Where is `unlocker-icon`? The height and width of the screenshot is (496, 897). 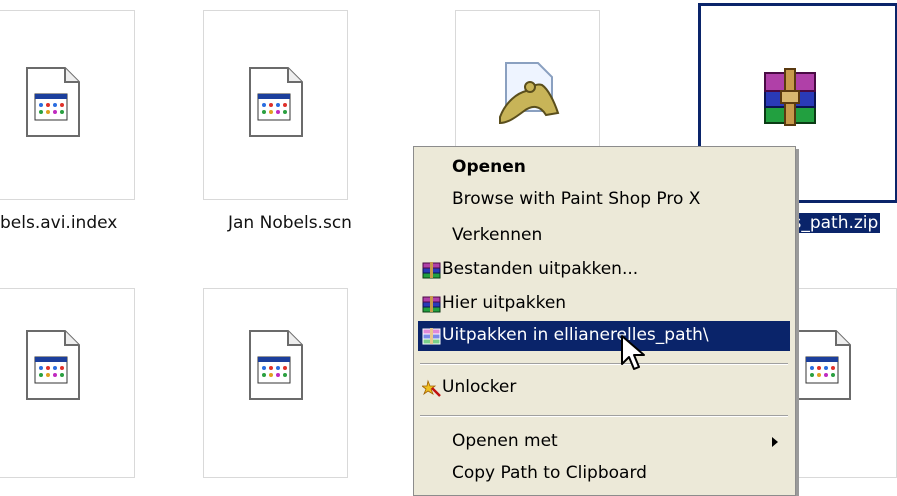
unlocker-icon is located at coordinates (431, 388).